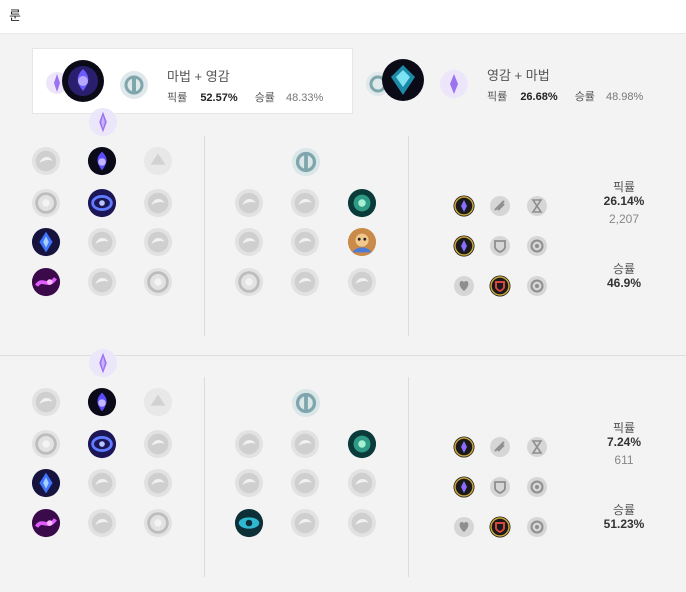  I want to click on build-2-win-stats: 승률 51.23%, so click(624, 517).